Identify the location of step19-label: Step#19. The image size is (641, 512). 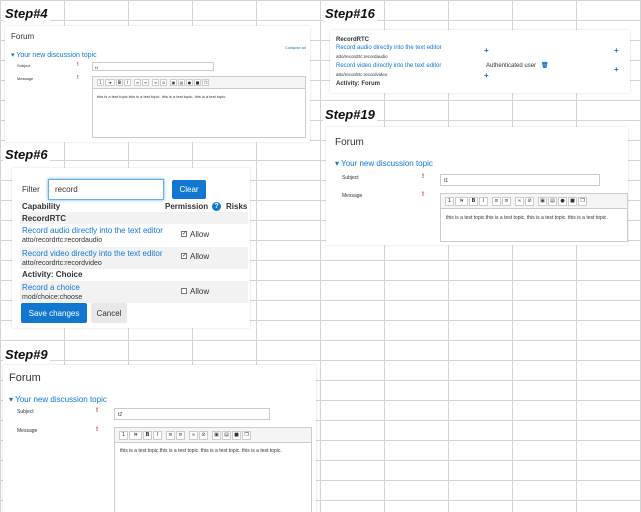
(350, 114).